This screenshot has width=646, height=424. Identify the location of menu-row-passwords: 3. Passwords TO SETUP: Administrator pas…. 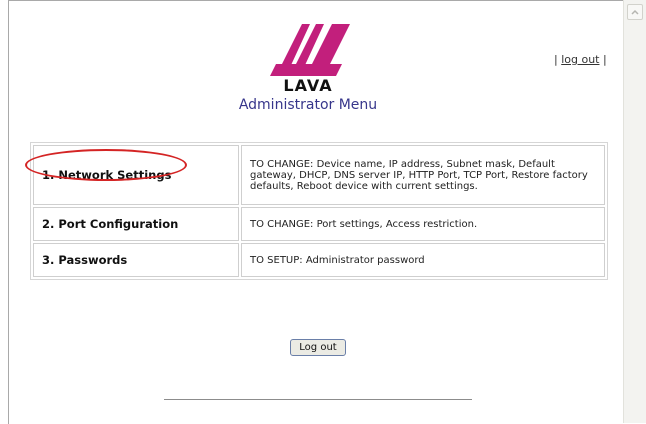
(319, 260).